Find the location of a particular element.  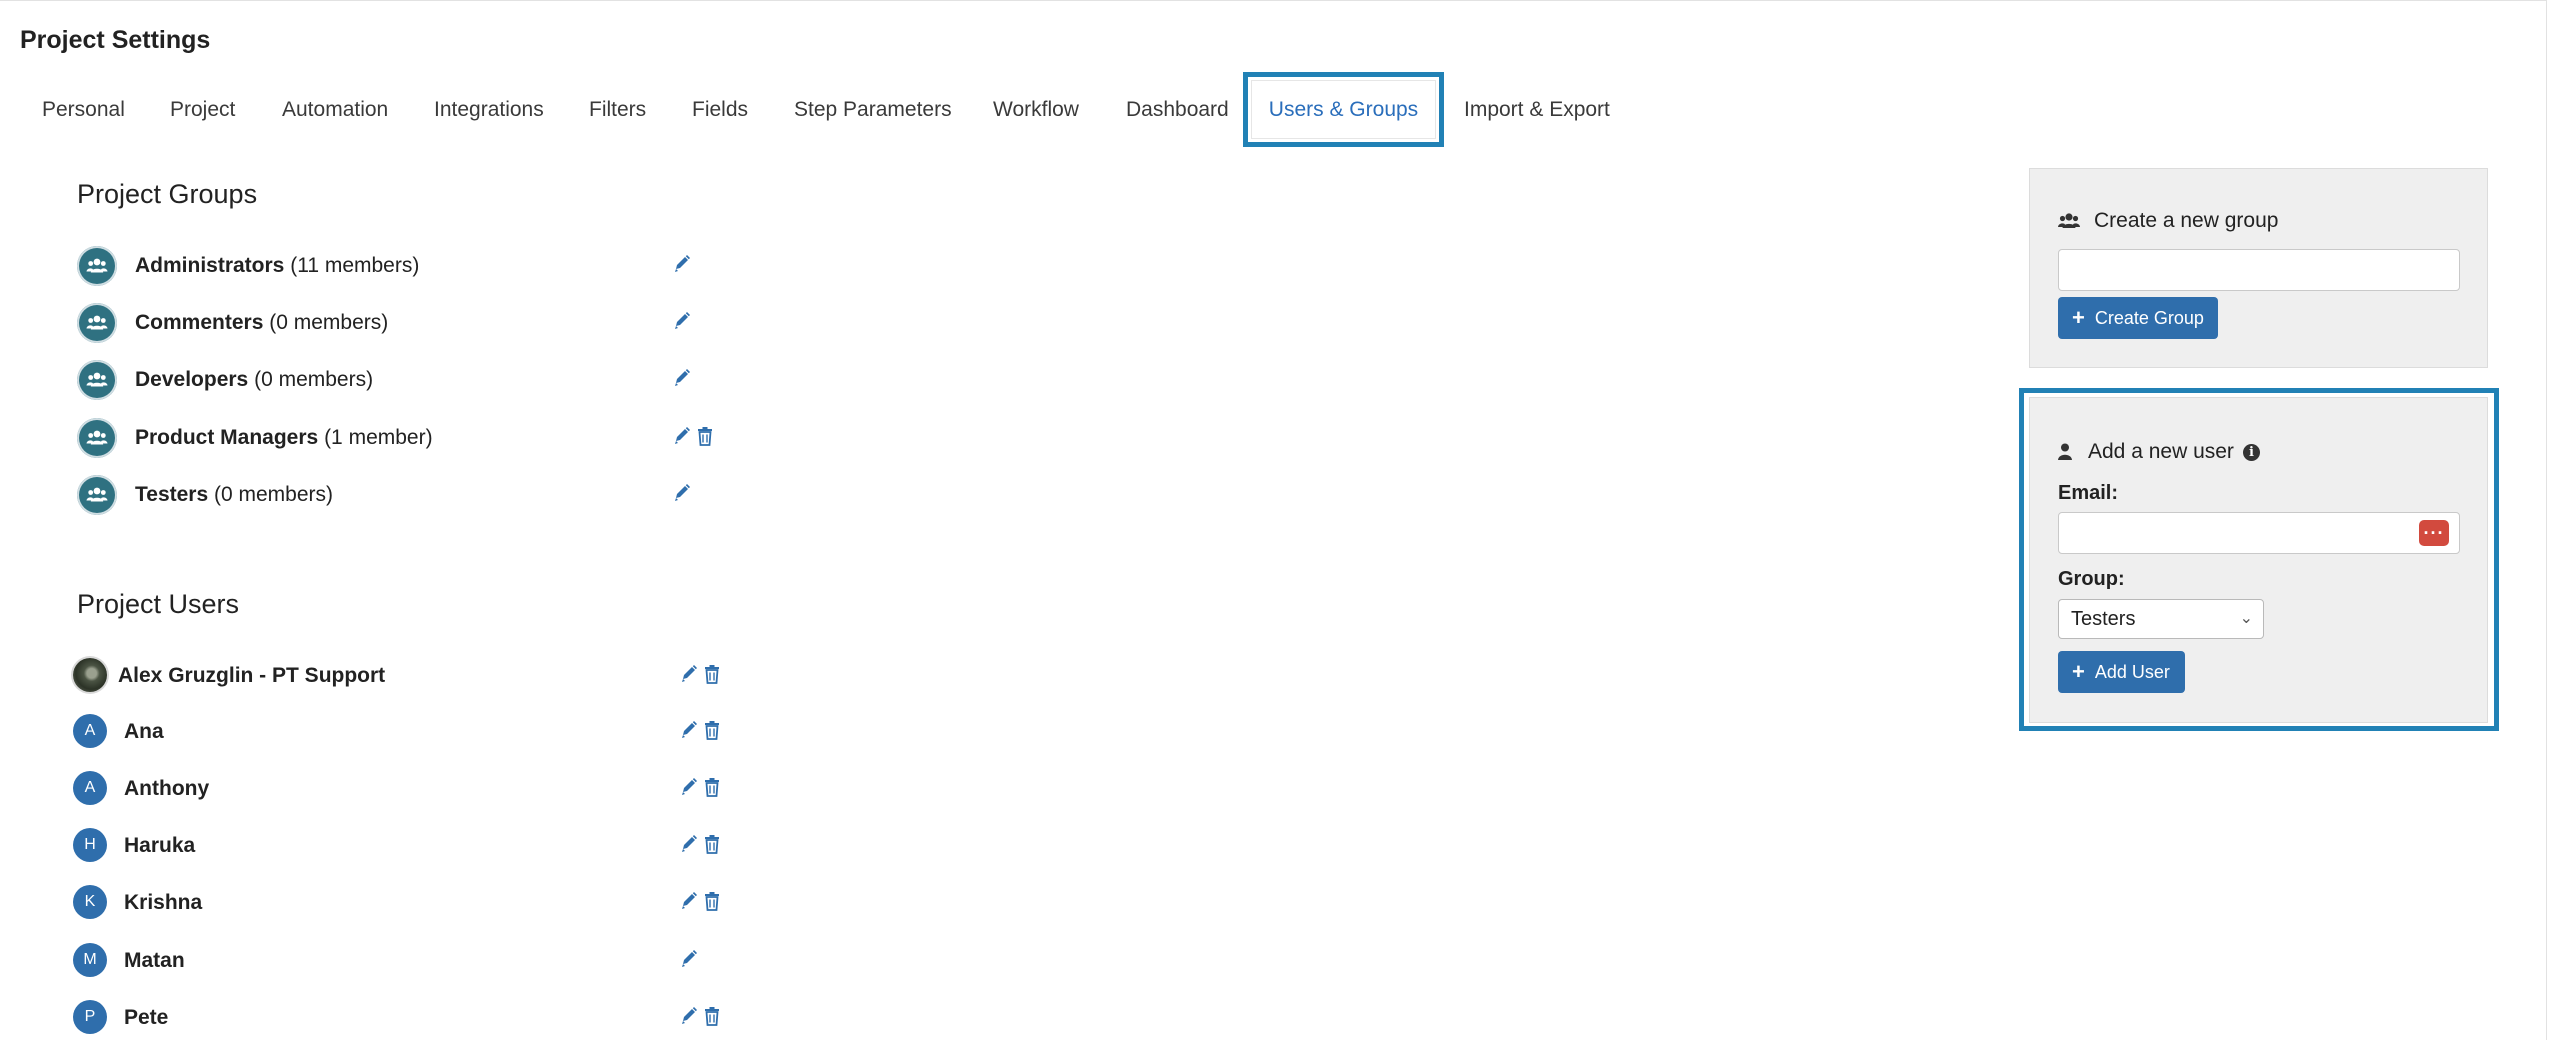

tab-automation: Automation is located at coordinates (335, 109).